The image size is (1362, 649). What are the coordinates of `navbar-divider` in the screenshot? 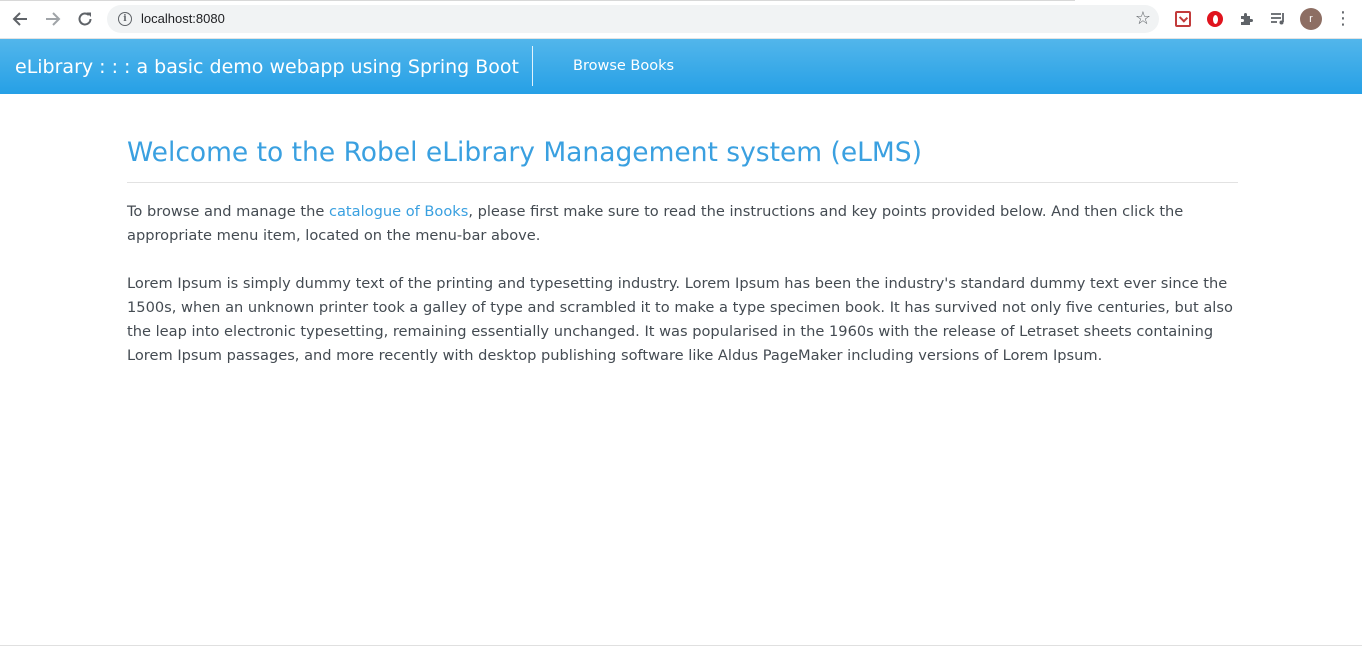 It's located at (532, 66).